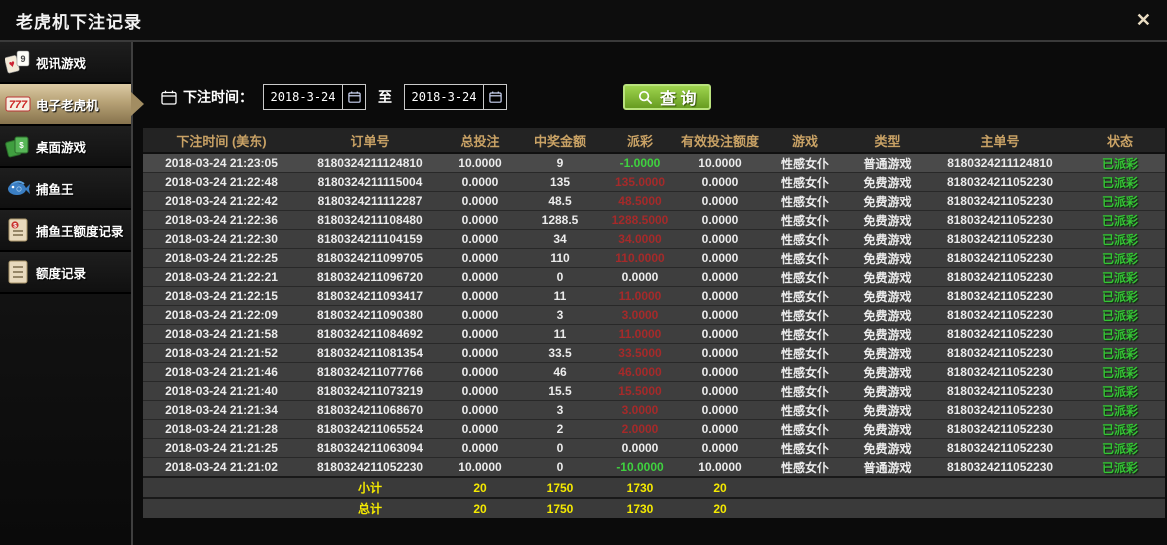 Image resolution: width=1167 pixels, height=545 pixels. Describe the element at coordinates (353, 97) in the screenshot. I see `date-from-picker-button` at that location.